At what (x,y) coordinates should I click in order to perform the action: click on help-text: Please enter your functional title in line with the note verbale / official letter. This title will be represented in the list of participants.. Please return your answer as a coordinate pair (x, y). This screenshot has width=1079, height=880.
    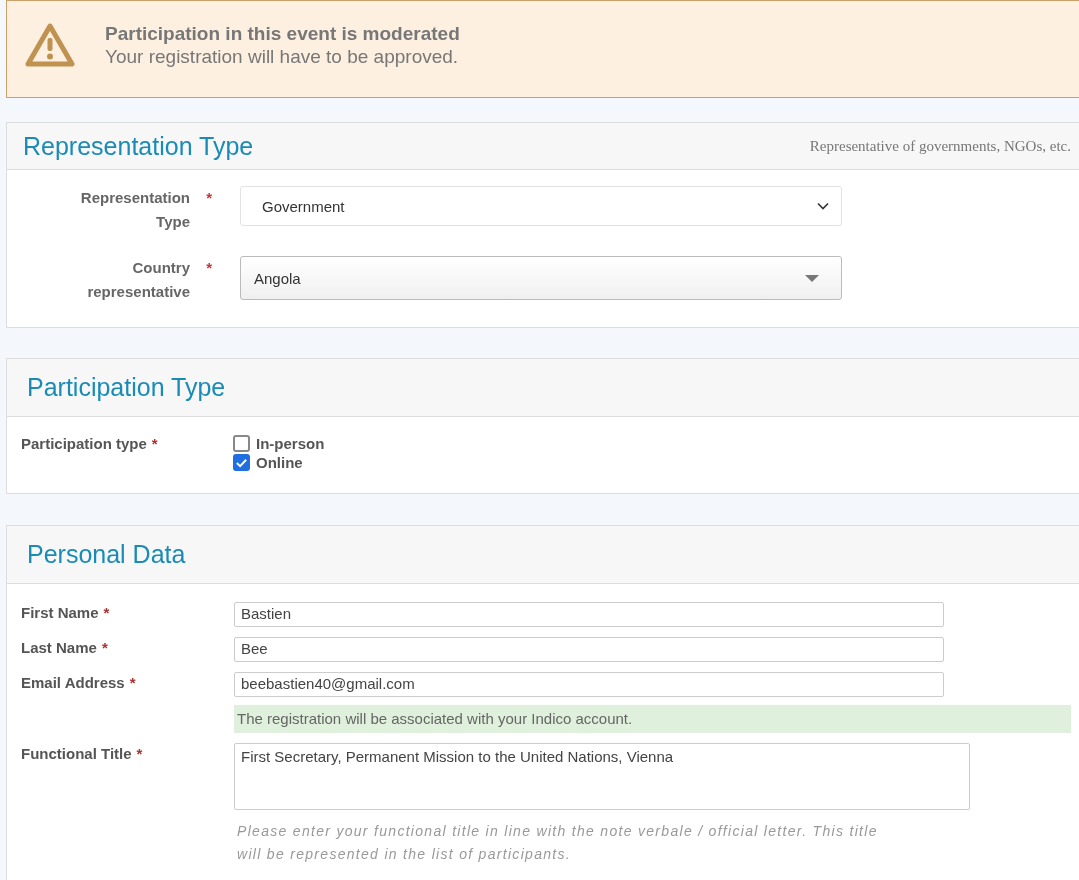
    Looking at the image, I should click on (557, 843).